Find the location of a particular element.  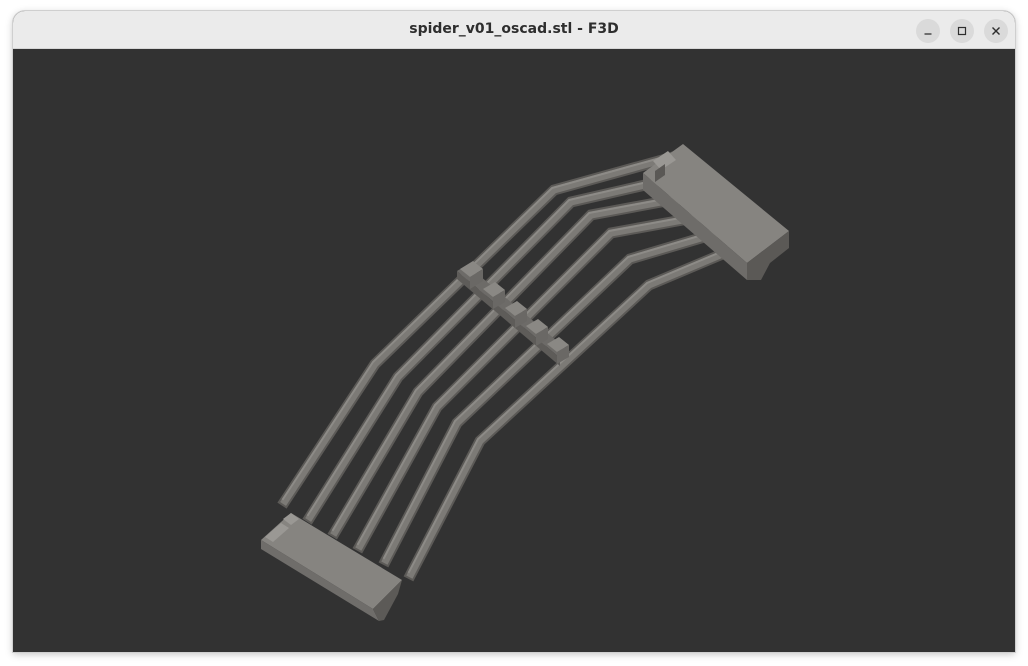

titlebar: spider_v01_oscad.stl - F3D is located at coordinates (514, 30).